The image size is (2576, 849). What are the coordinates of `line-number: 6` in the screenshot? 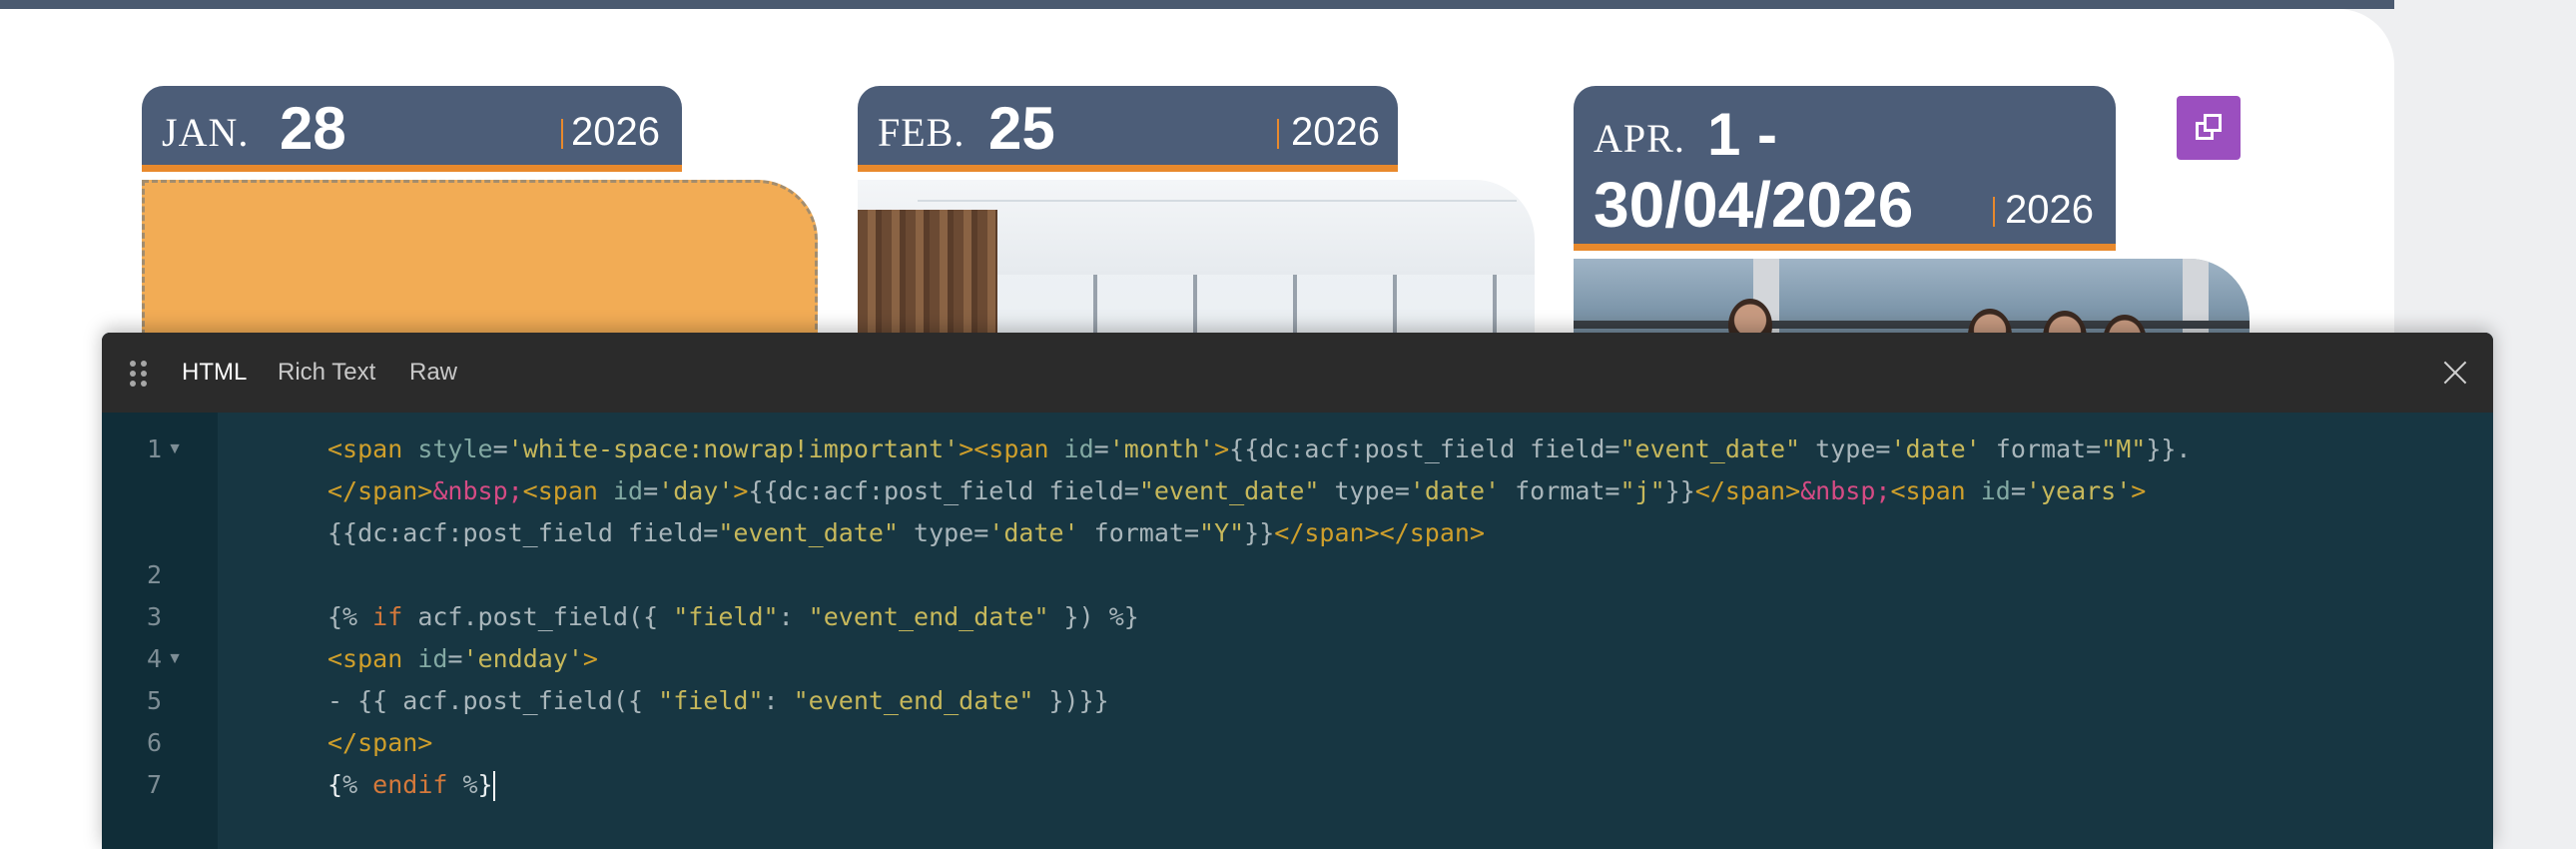 It's located at (154, 742).